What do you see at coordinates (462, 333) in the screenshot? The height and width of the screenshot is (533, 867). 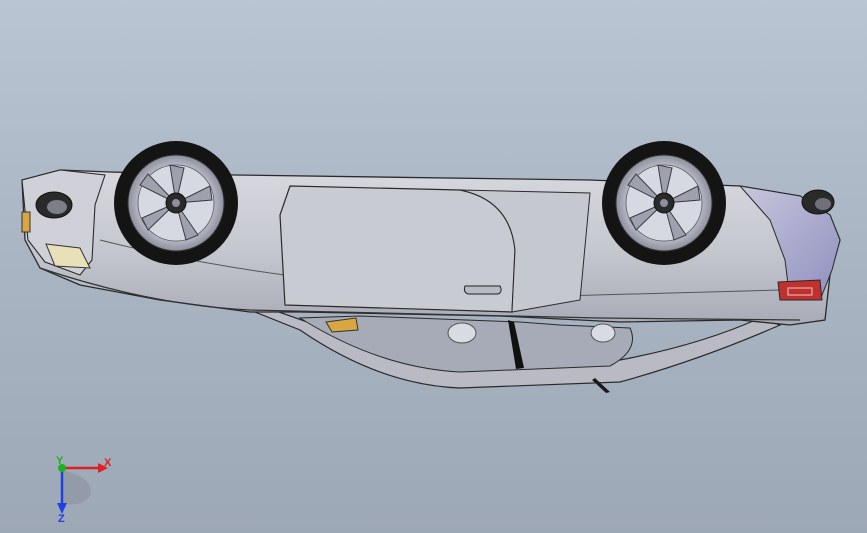 I see `car-seat-front` at bounding box center [462, 333].